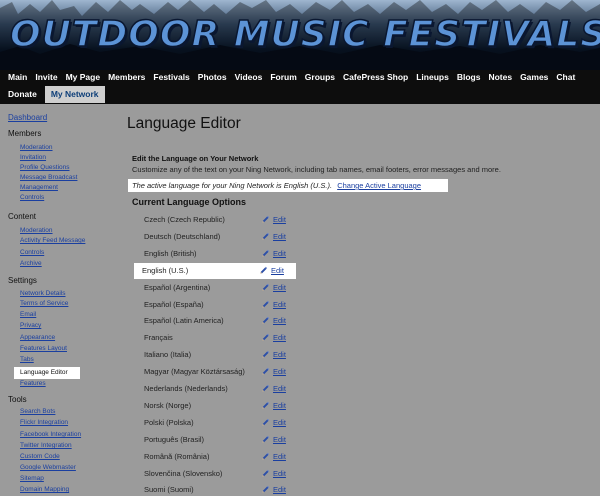 The width and height of the screenshot is (600, 496). Describe the element at coordinates (304, 34) in the screenshot. I see `banner-title: OUTDOOR MUSIC FESTIVALS` at that location.